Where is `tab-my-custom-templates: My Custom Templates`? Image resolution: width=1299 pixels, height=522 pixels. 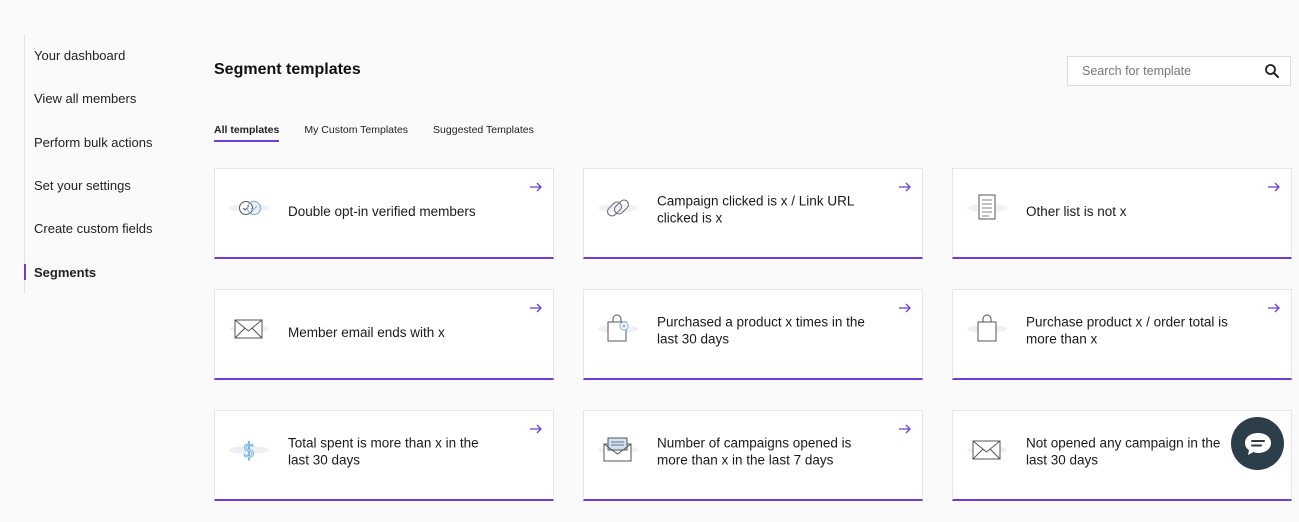 tab-my-custom-templates: My Custom Templates is located at coordinates (356, 133).